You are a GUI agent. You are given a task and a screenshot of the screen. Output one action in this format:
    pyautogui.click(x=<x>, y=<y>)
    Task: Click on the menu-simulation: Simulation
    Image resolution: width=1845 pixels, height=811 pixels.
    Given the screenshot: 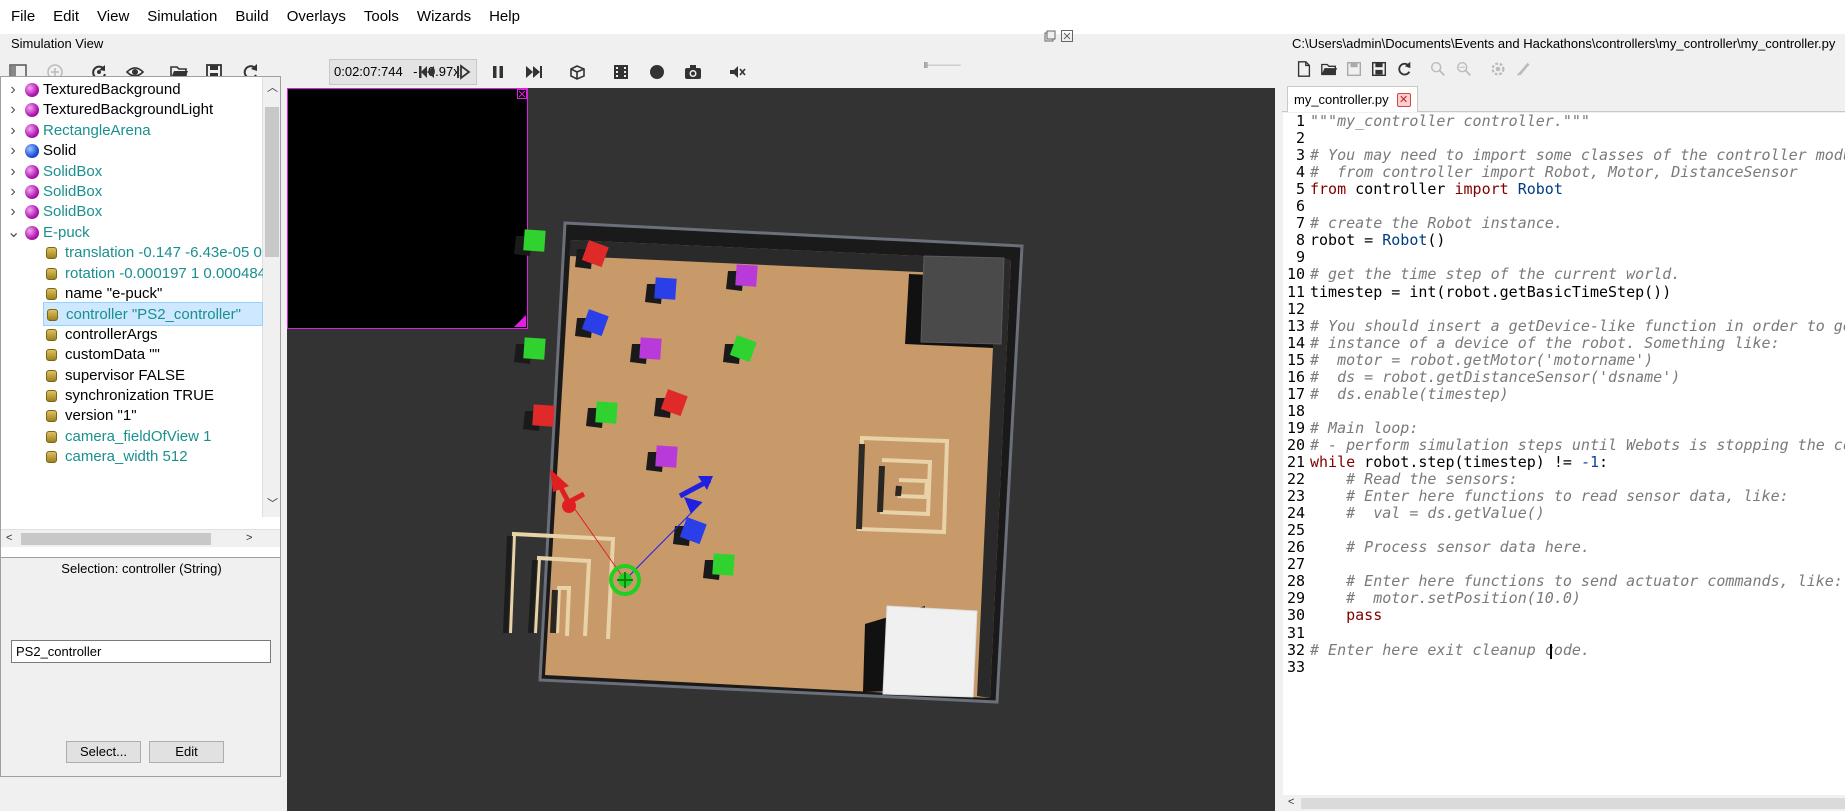 What is the action you would take?
    pyautogui.click(x=182, y=17)
    